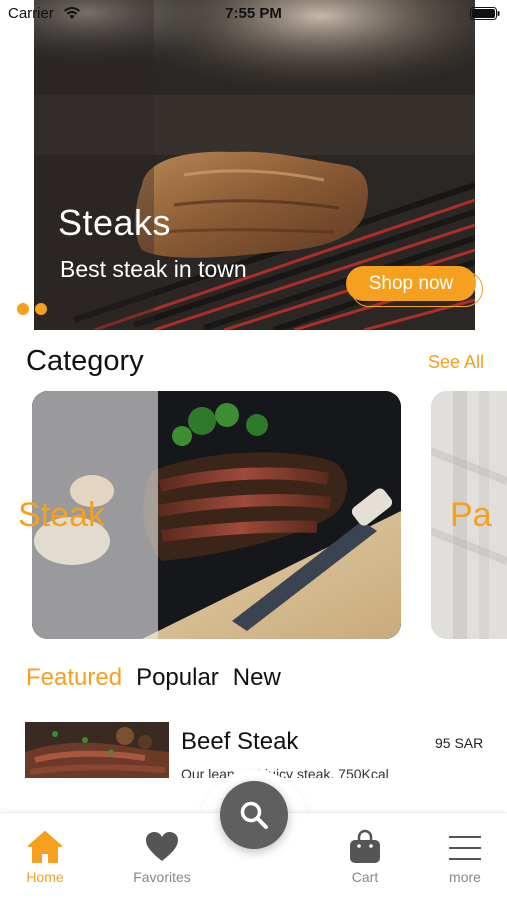 This screenshot has width=507, height=900. I want to click on search-fab-button, so click(254, 815).